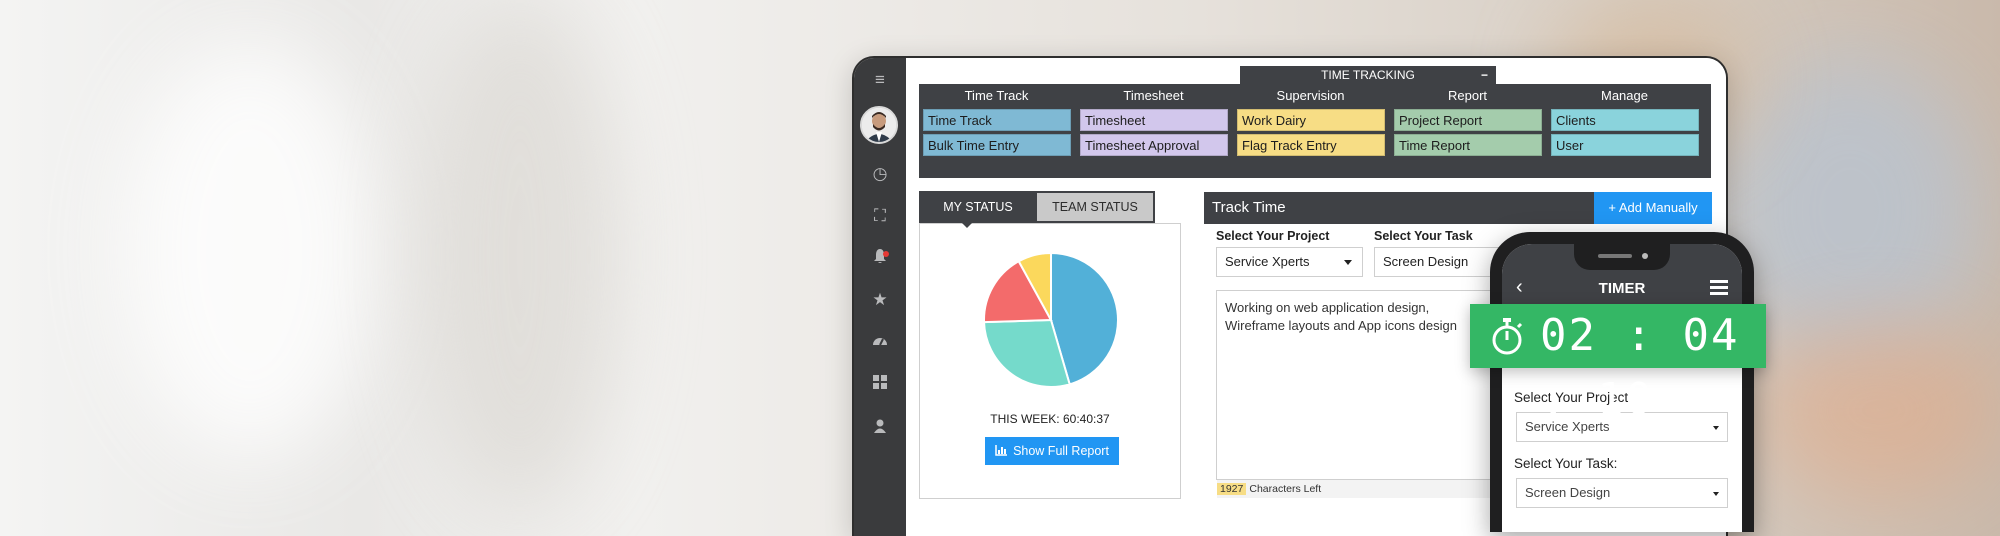 The width and height of the screenshot is (2000, 536). I want to click on module-title: TIME TRACKING, so click(1368, 75).